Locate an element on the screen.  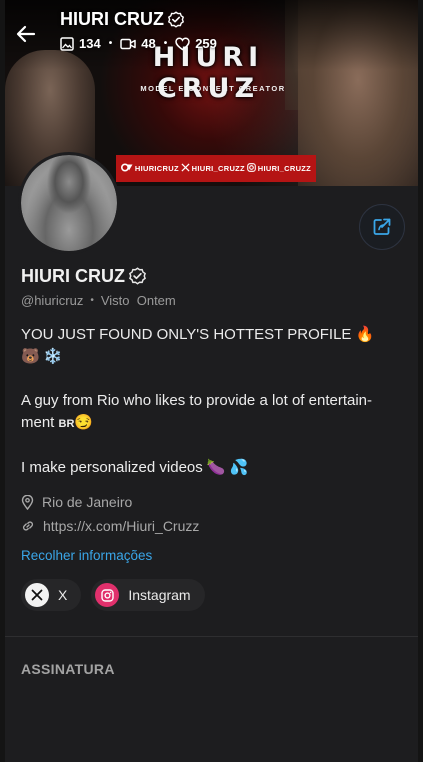
location-row: Rio de Janeiro is located at coordinates (76, 502).